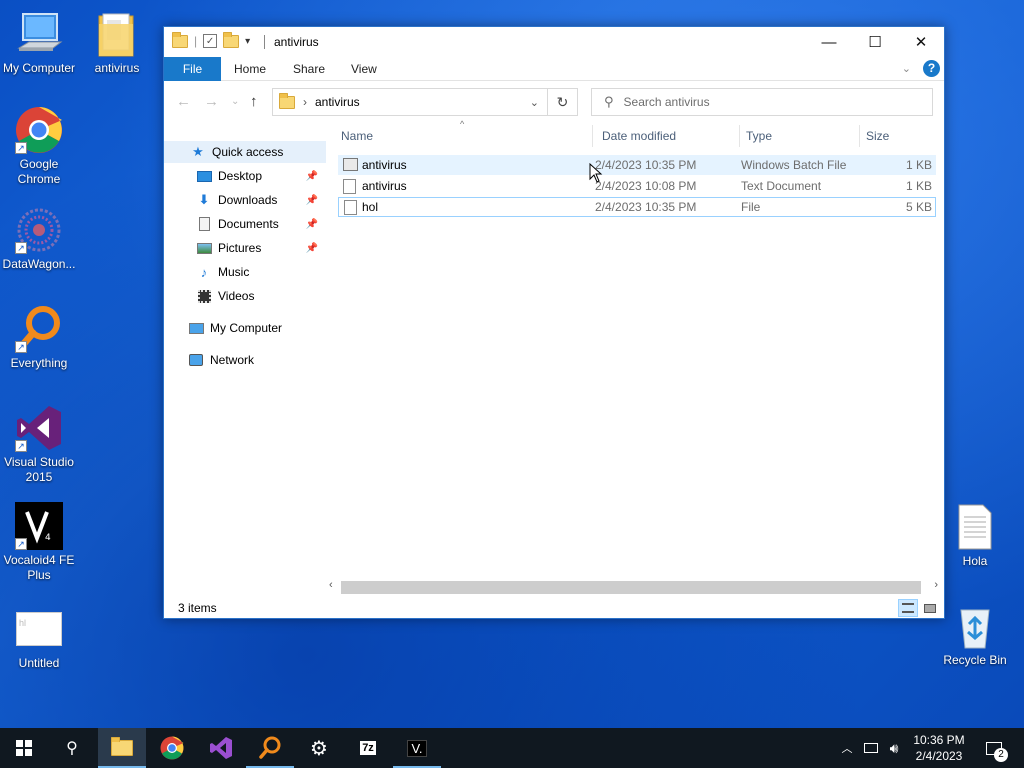 This screenshot has height=768, width=1024. Describe the element at coordinates (204, 248) in the screenshot. I see `pictures-icon` at that location.